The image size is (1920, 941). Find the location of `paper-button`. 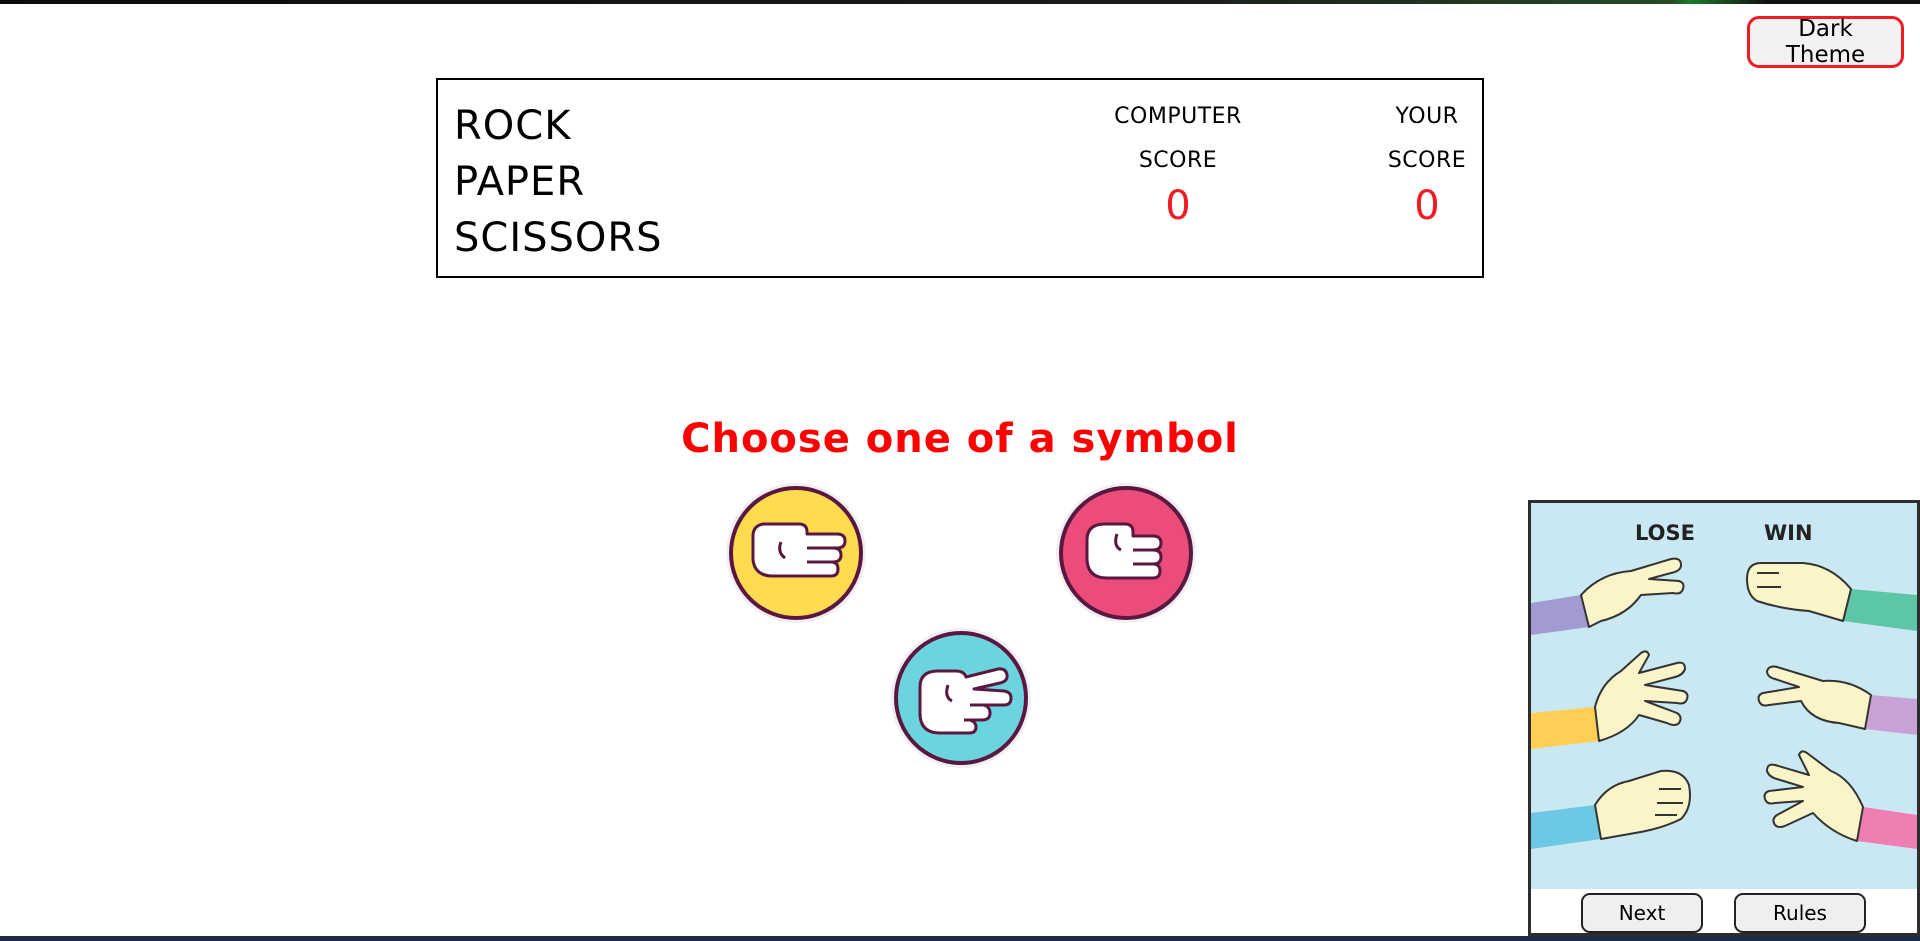

paper-button is located at coordinates (796, 553).